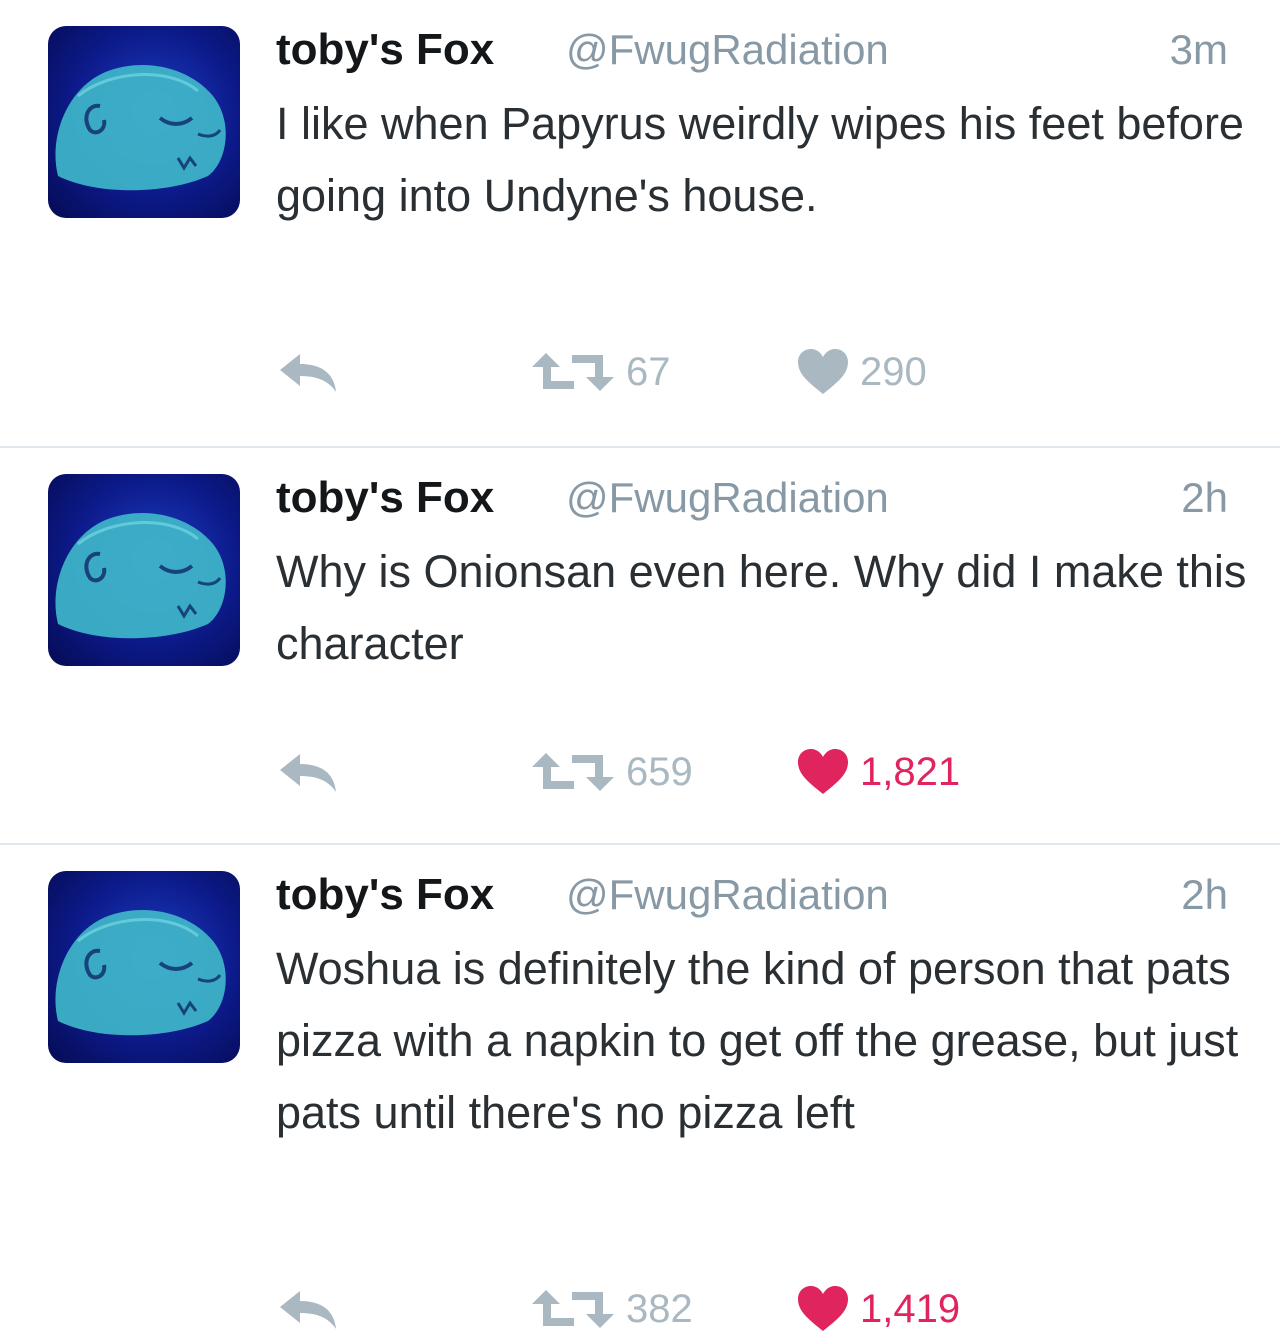 The height and width of the screenshot is (1344, 1280). I want to click on like-button: 1,419, so click(878, 1309).